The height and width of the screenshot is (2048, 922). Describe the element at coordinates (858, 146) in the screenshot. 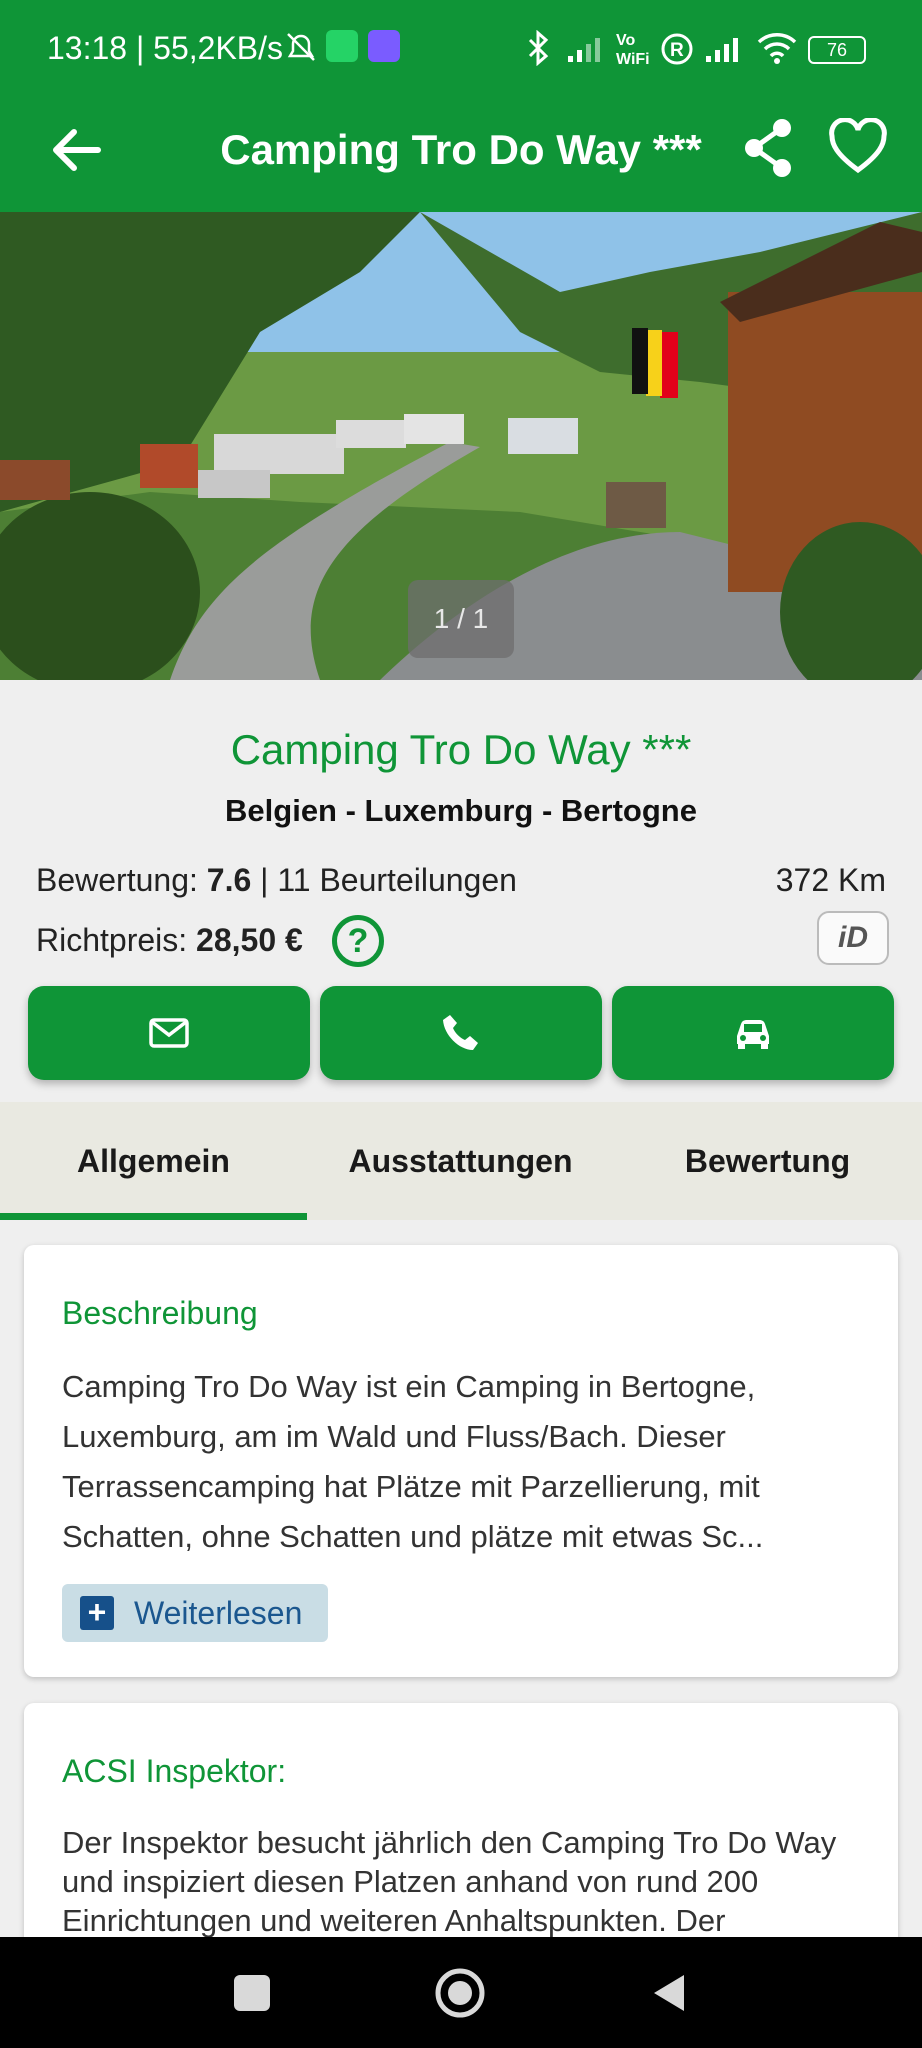

I see `favorite-heart-icon` at that location.